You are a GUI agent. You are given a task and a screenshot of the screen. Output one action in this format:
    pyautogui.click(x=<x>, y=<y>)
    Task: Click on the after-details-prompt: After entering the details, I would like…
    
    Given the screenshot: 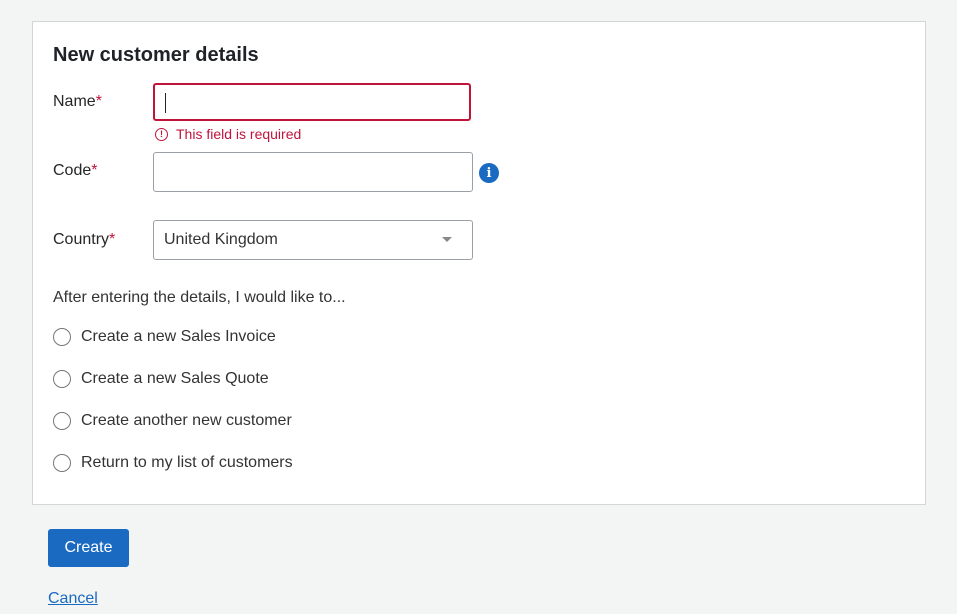 What is the action you would take?
    pyautogui.click(x=199, y=297)
    